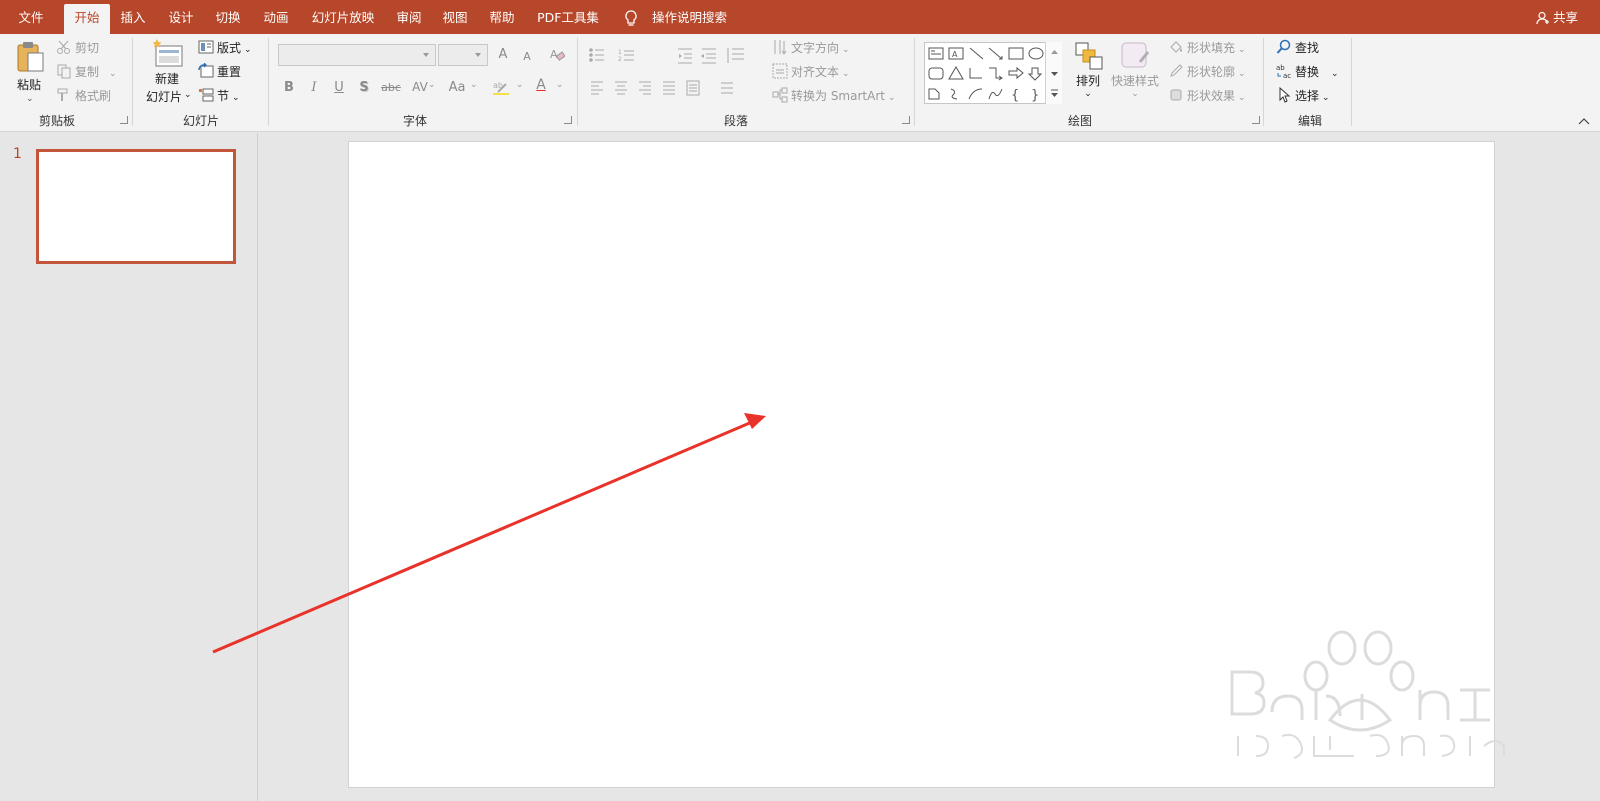 The image size is (1600, 801). I want to click on shapes-gallery-scroll, so click(1053, 73).